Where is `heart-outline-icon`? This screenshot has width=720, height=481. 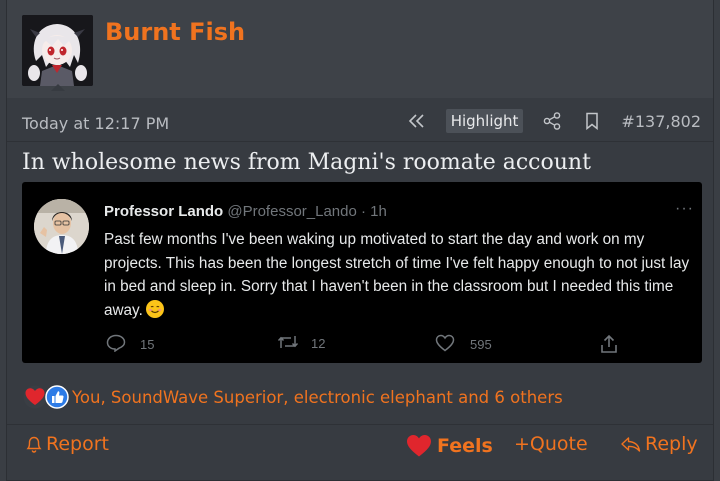 heart-outline-icon is located at coordinates (445, 344).